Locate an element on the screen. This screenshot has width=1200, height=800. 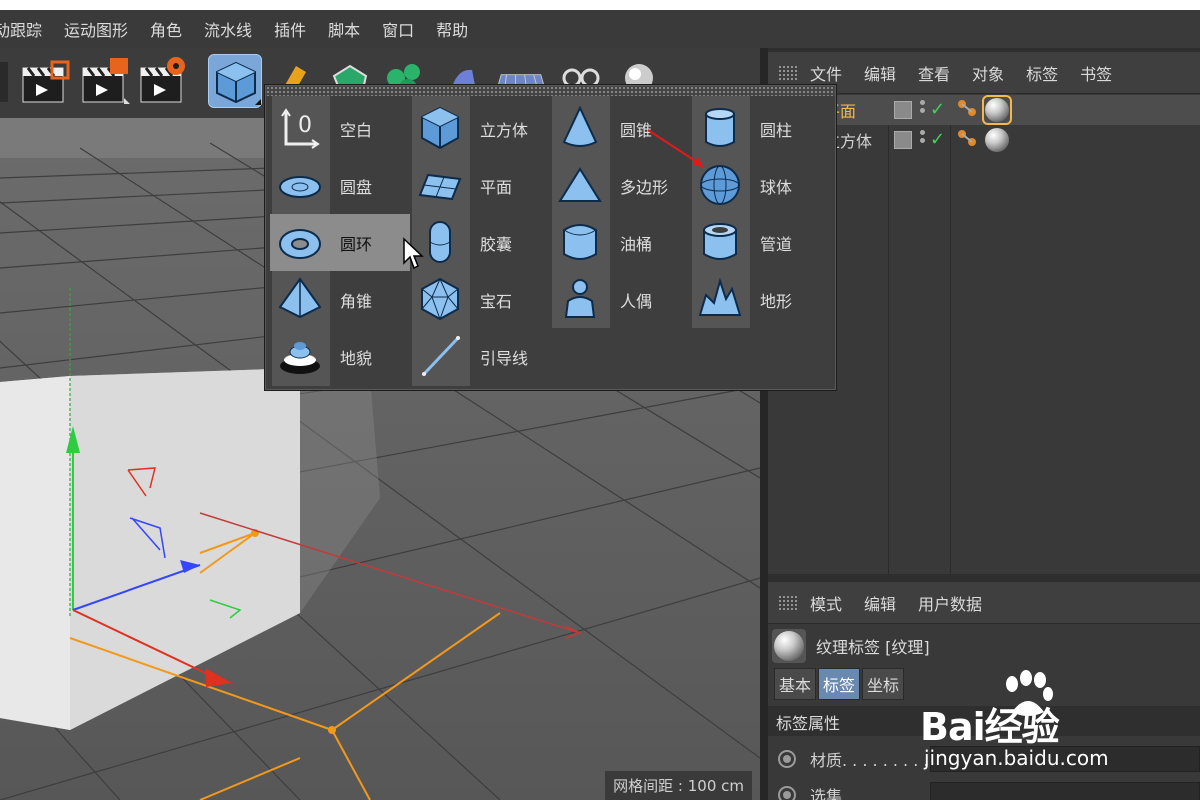
primitive-label: 圆环 is located at coordinates (356, 244).